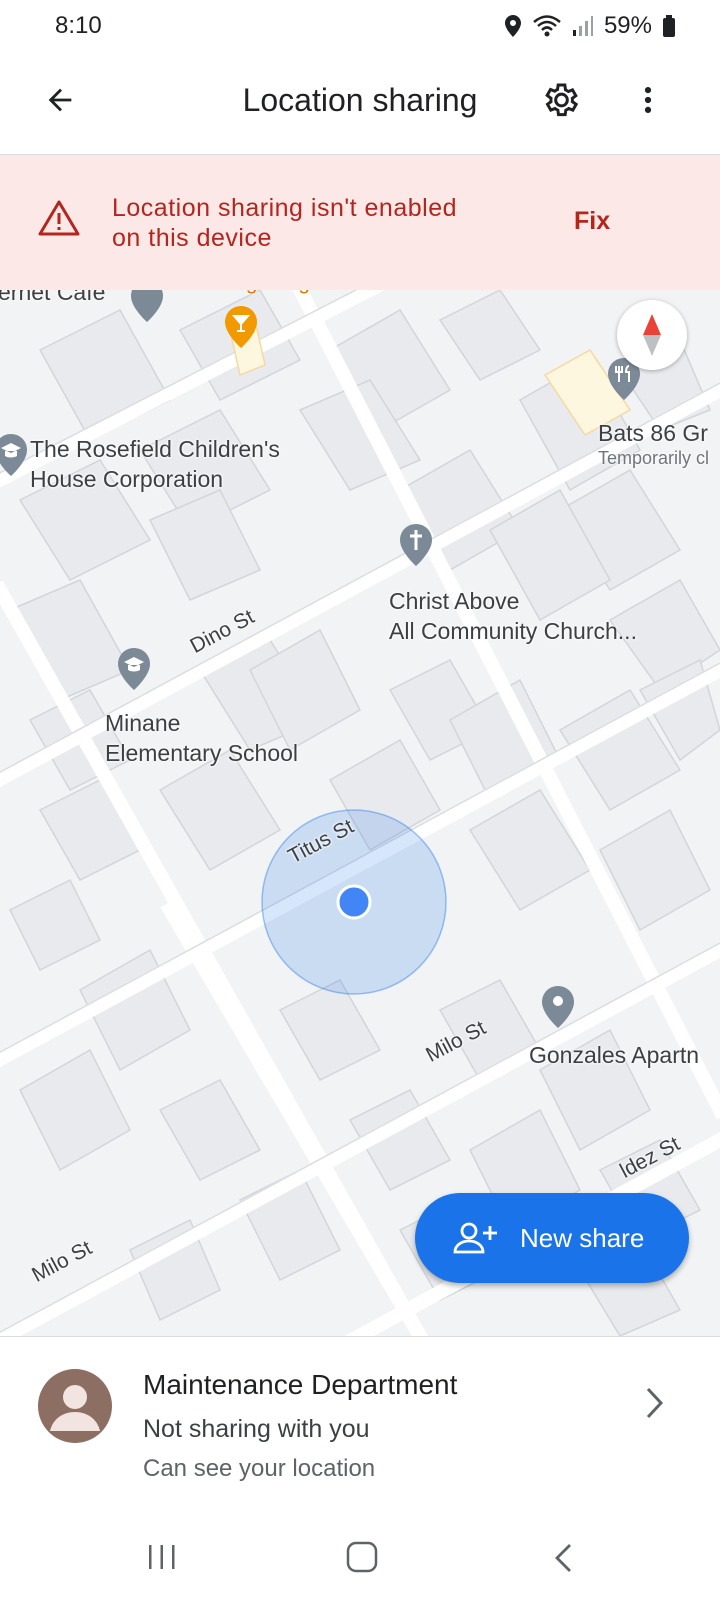 Image resolution: width=720 pixels, height=1600 pixels. What do you see at coordinates (653, 443) in the screenshot?
I see `map-place-bats: Bats 86 Gr Temporarily cl` at bounding box center [653, 443].